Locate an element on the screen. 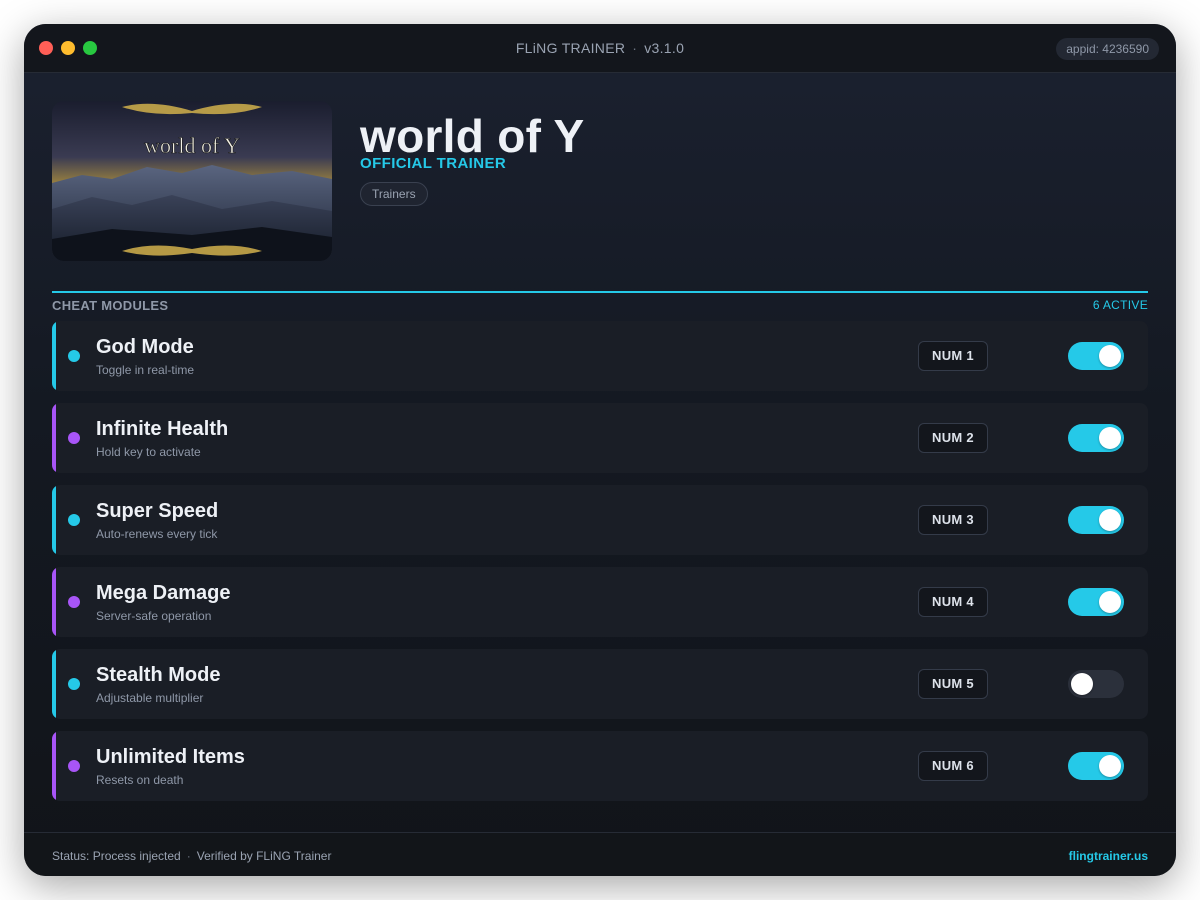  active-count: 6 ACTIVE is located at coordinates (1120, 305).